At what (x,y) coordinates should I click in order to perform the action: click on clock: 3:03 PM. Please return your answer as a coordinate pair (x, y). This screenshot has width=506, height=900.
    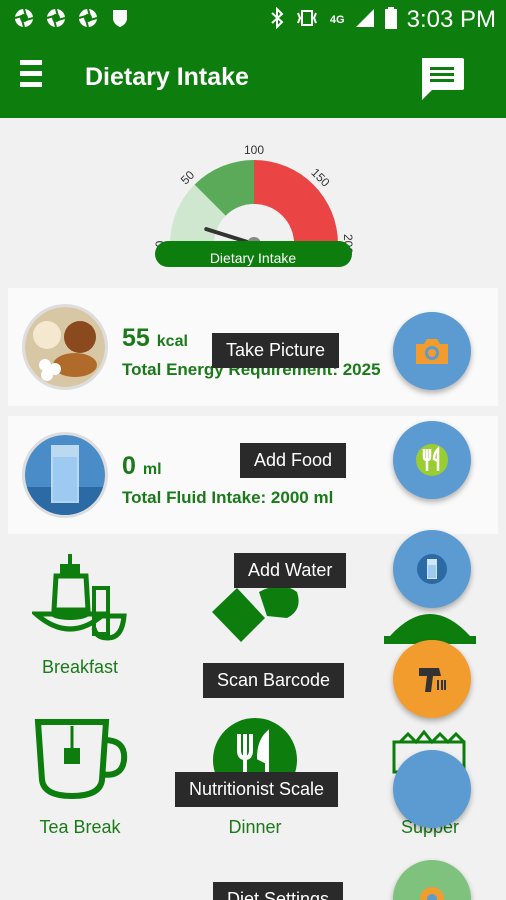
    Looking at the image, I should click on (451, 19).